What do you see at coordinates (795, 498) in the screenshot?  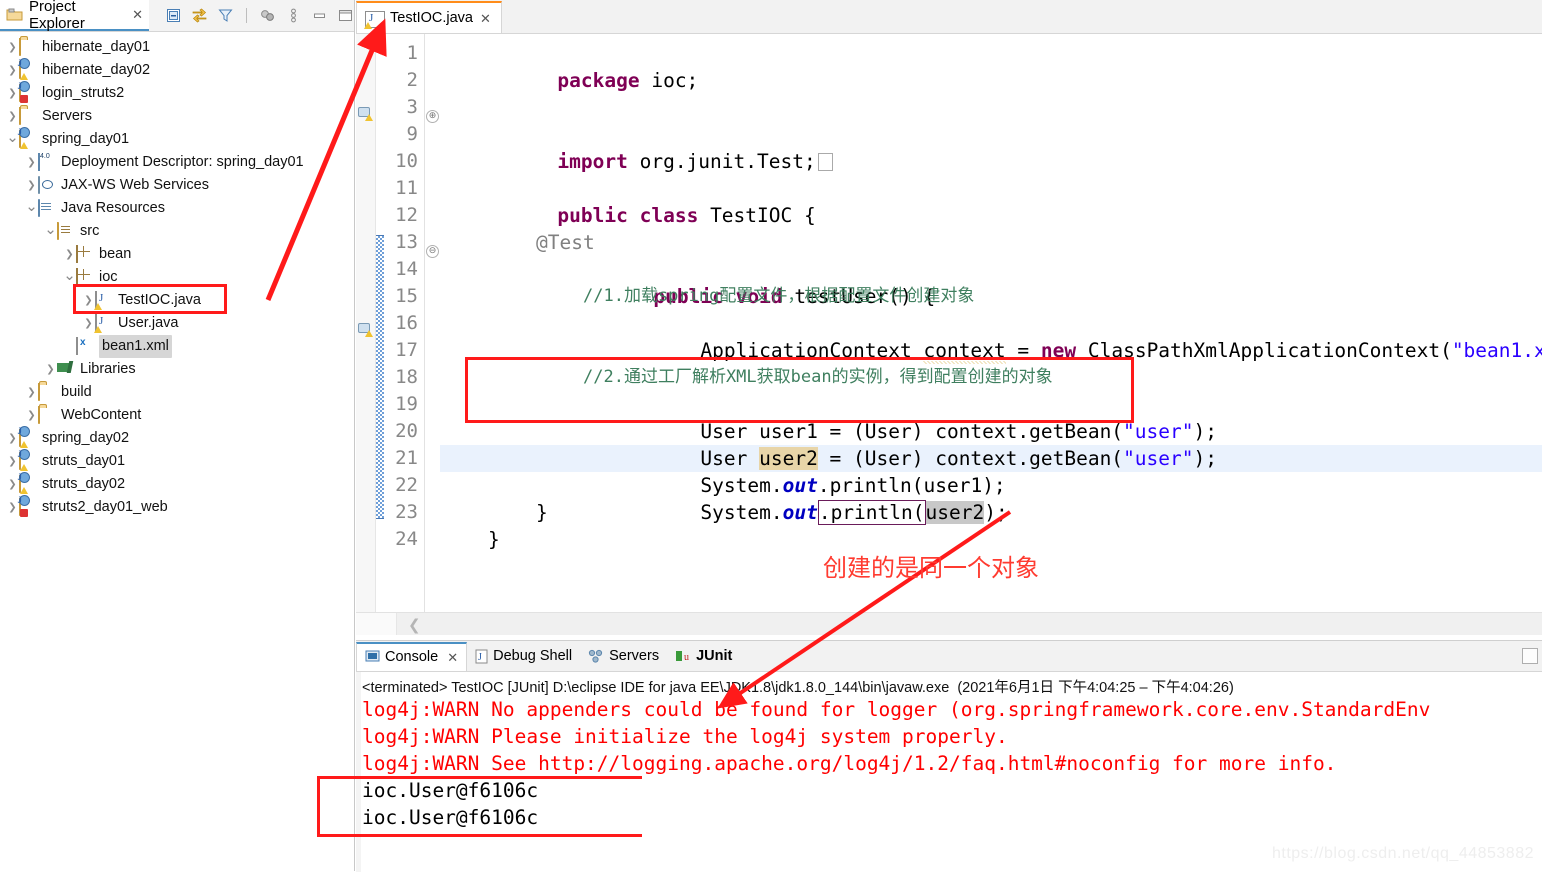 I see `code-line-21: System.out.println(user2);` at bounding box center [795, 498].